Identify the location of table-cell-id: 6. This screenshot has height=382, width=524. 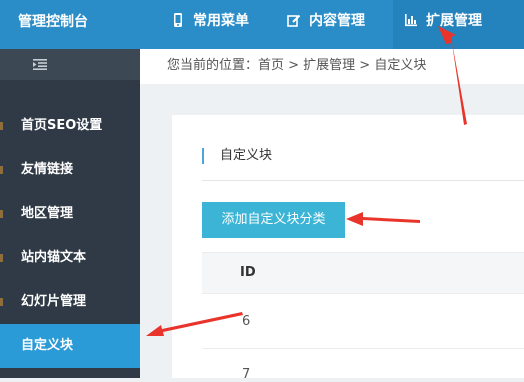
(246, 321).